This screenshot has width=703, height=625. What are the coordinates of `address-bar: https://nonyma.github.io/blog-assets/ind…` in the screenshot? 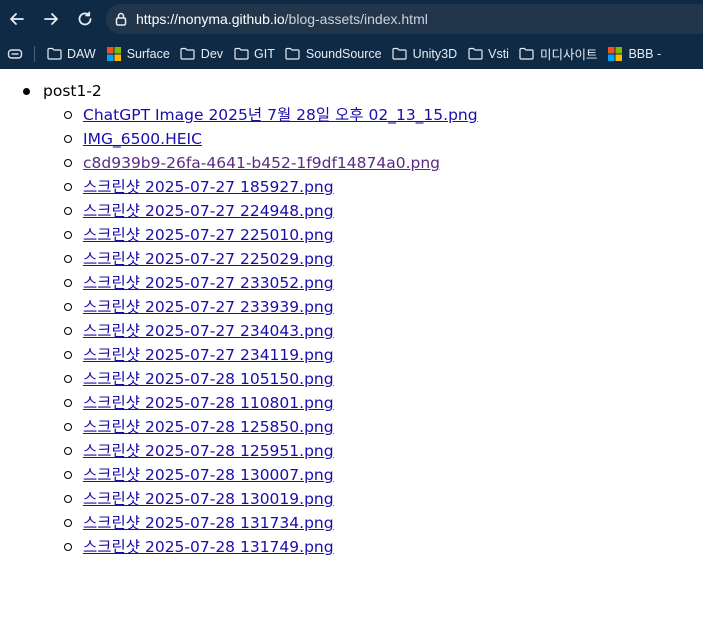 It's located at (404, 19).